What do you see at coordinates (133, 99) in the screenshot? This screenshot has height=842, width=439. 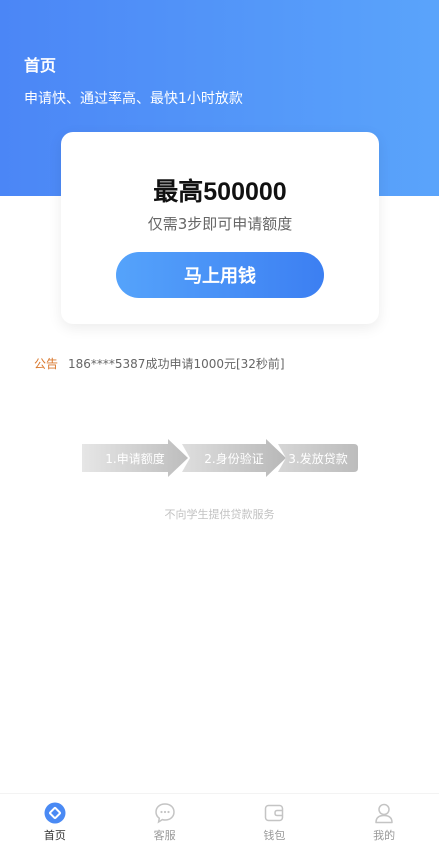 I see `header-subtitle: 申请快、通过率高、最快1小时放款` at bounding box center [133, 99].